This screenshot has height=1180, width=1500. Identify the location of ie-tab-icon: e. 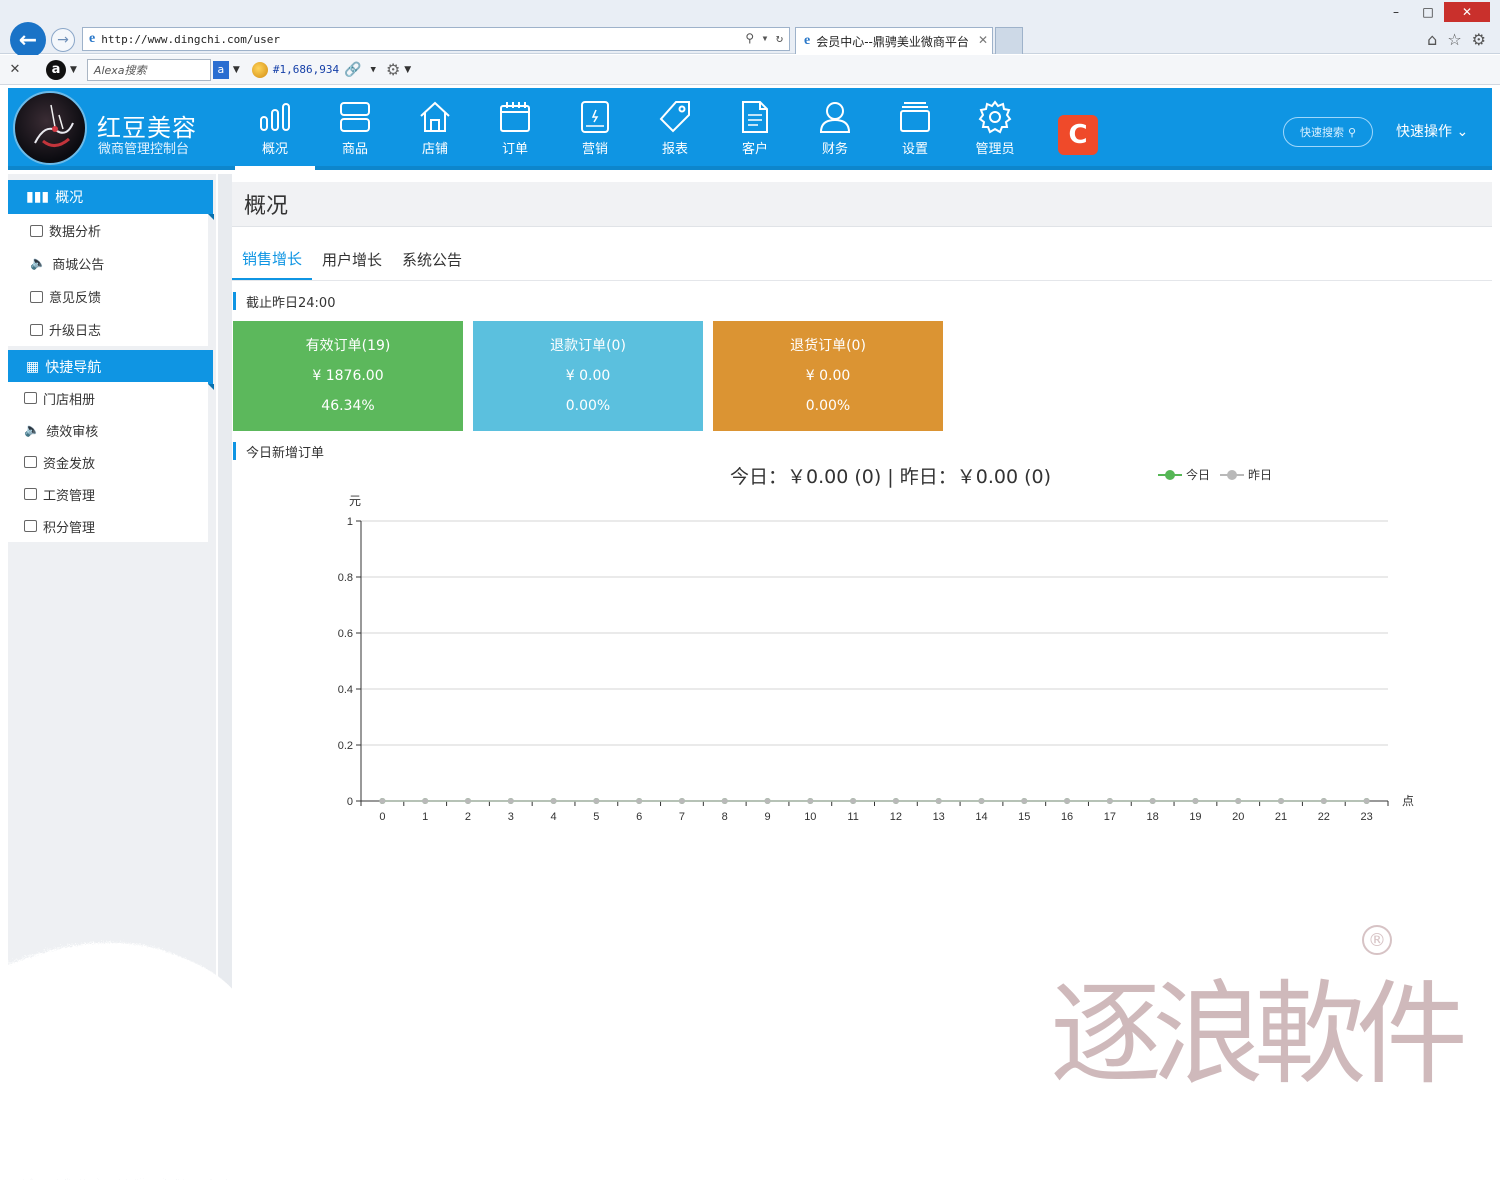
(807, 40).